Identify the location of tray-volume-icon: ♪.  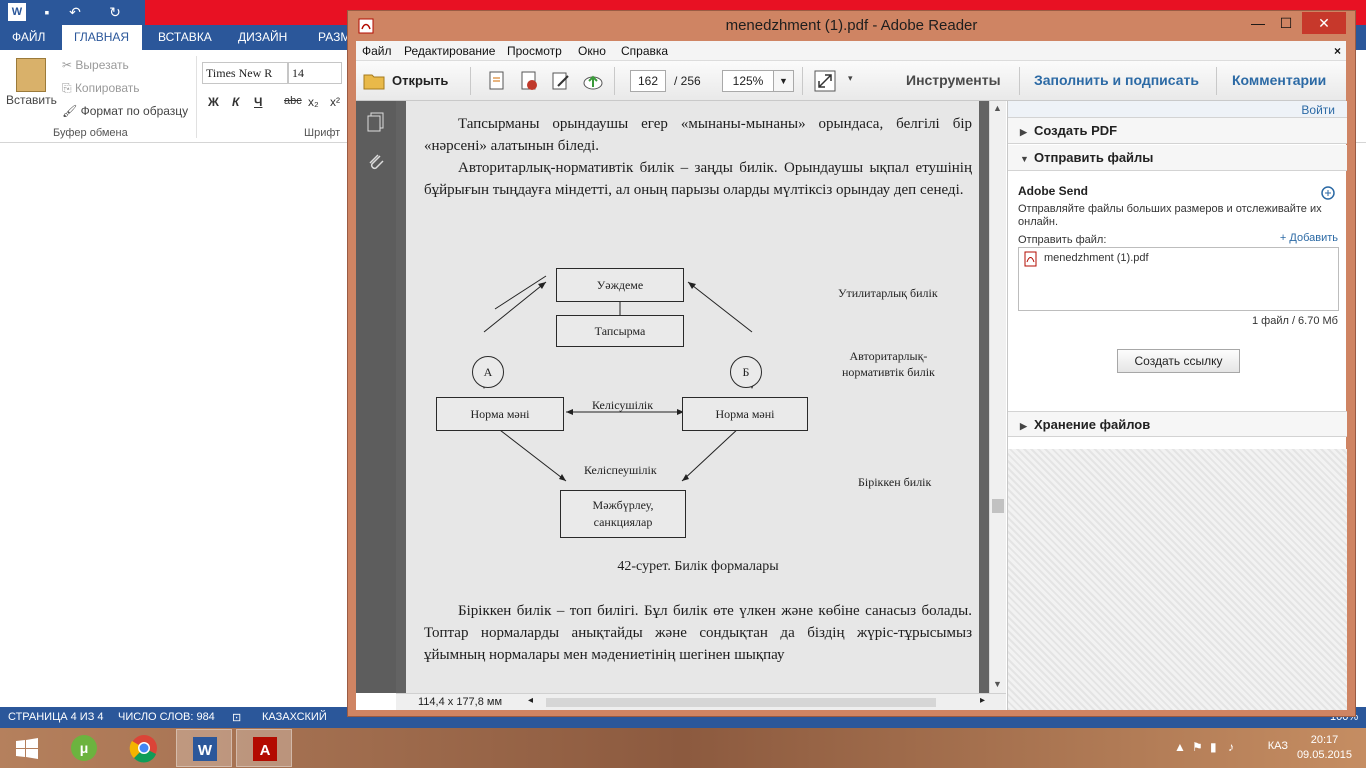
(1231, 747).